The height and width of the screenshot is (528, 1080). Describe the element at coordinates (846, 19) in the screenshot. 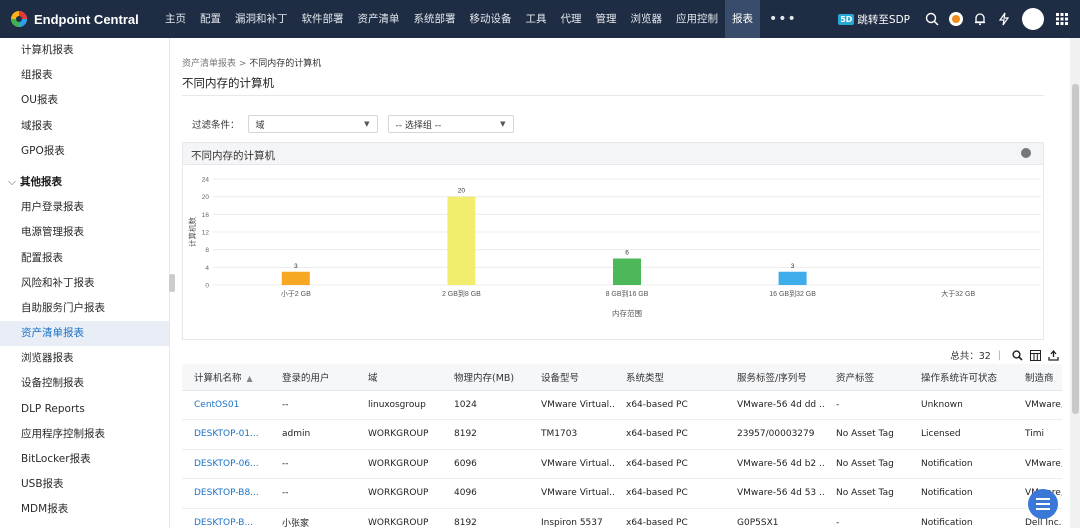

I see `sdp-badge: 5D` at that location.